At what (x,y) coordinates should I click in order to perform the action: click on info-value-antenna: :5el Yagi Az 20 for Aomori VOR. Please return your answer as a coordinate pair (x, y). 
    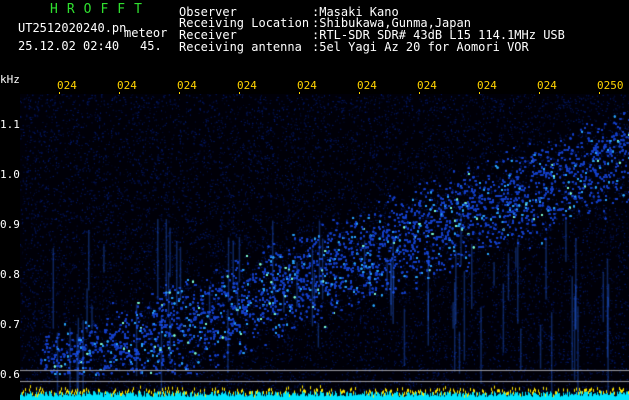
    Looking at the image, I should click on (420, 47).